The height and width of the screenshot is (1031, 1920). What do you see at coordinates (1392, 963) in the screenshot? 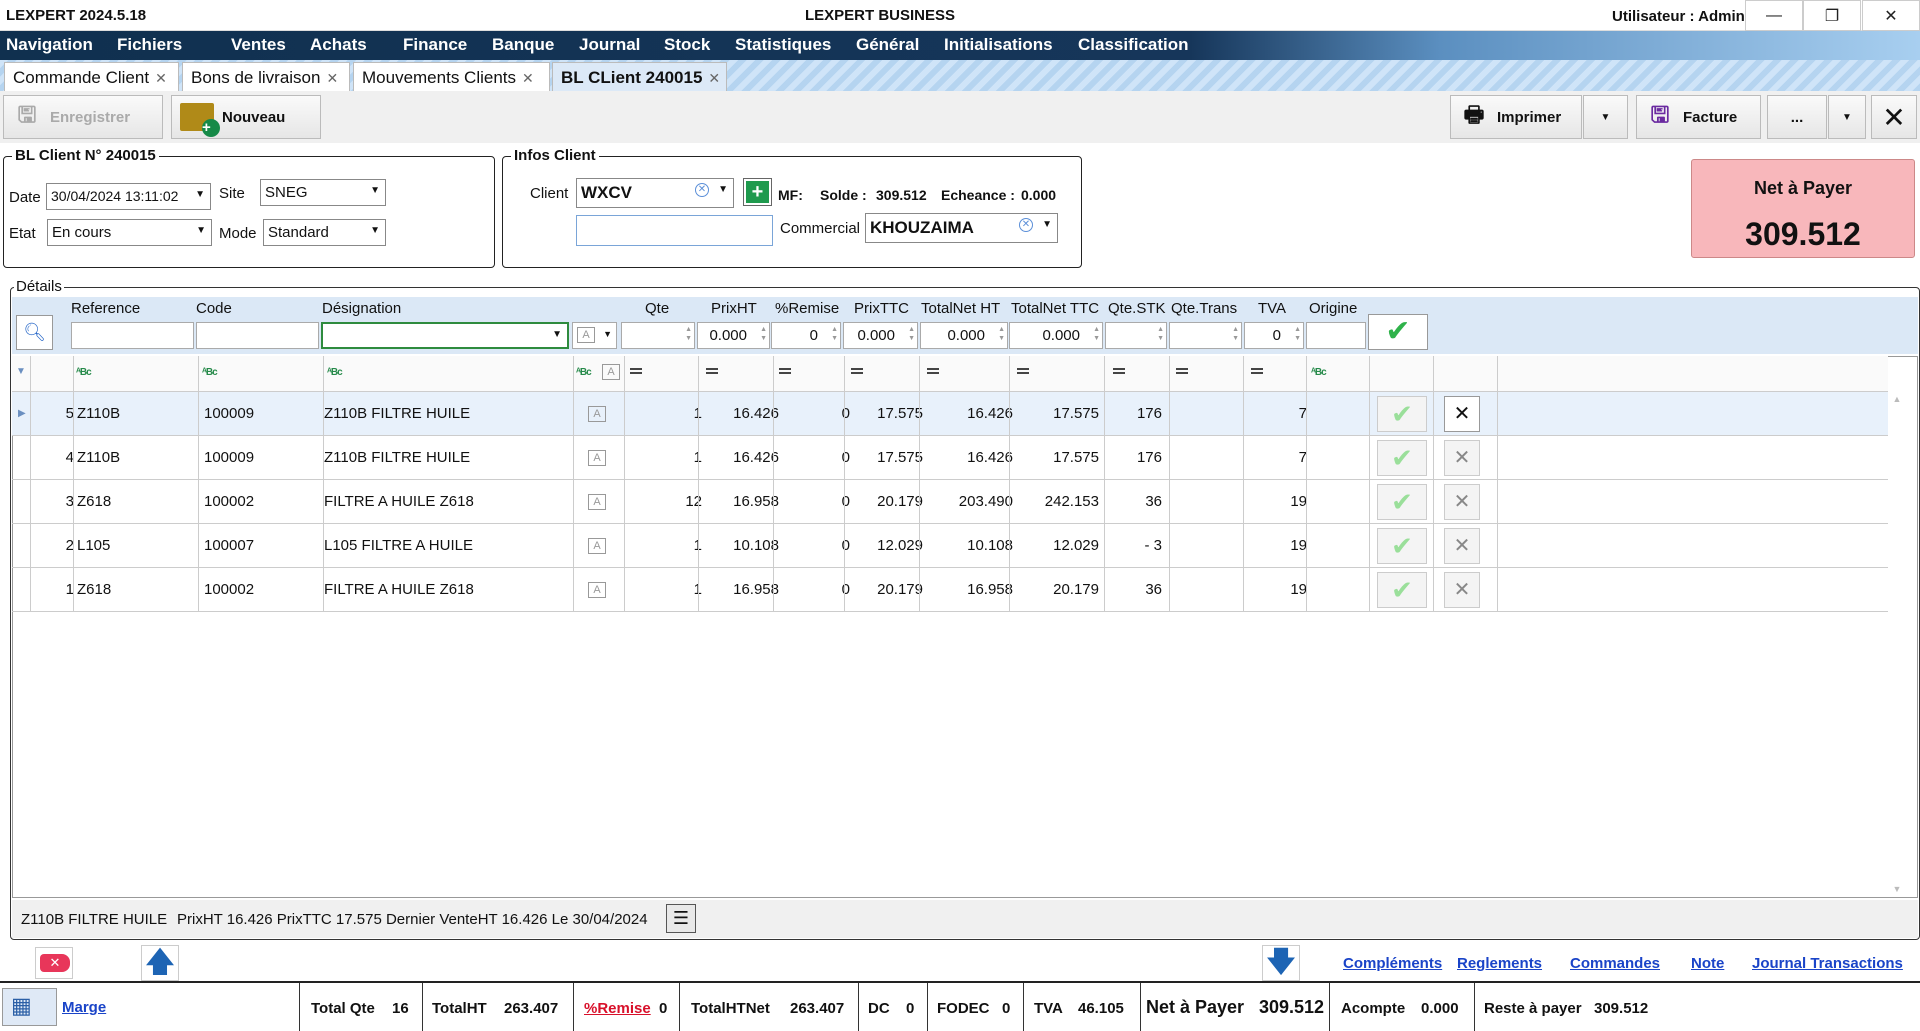
I see `link-complements: Compléments` at bounding box center [1392, 963].